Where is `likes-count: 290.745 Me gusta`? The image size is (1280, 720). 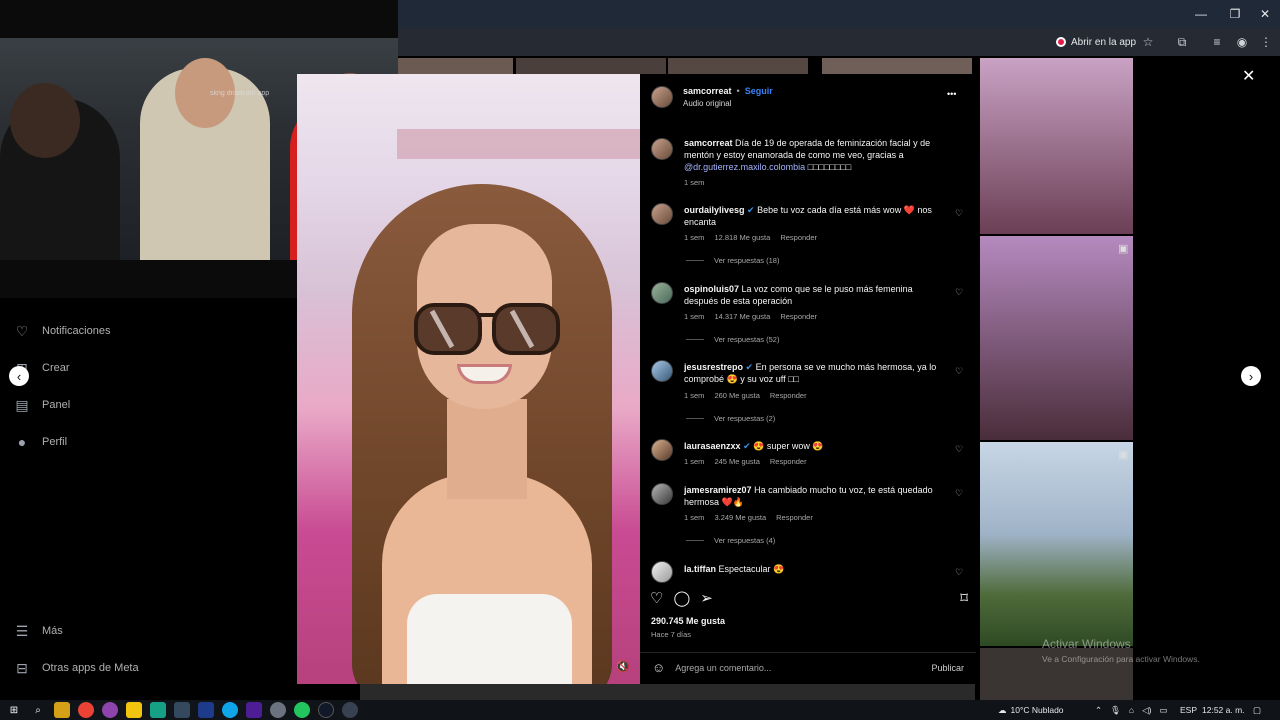 likes-count: 290.745 Me gusta is located at coordinates (688, 621).